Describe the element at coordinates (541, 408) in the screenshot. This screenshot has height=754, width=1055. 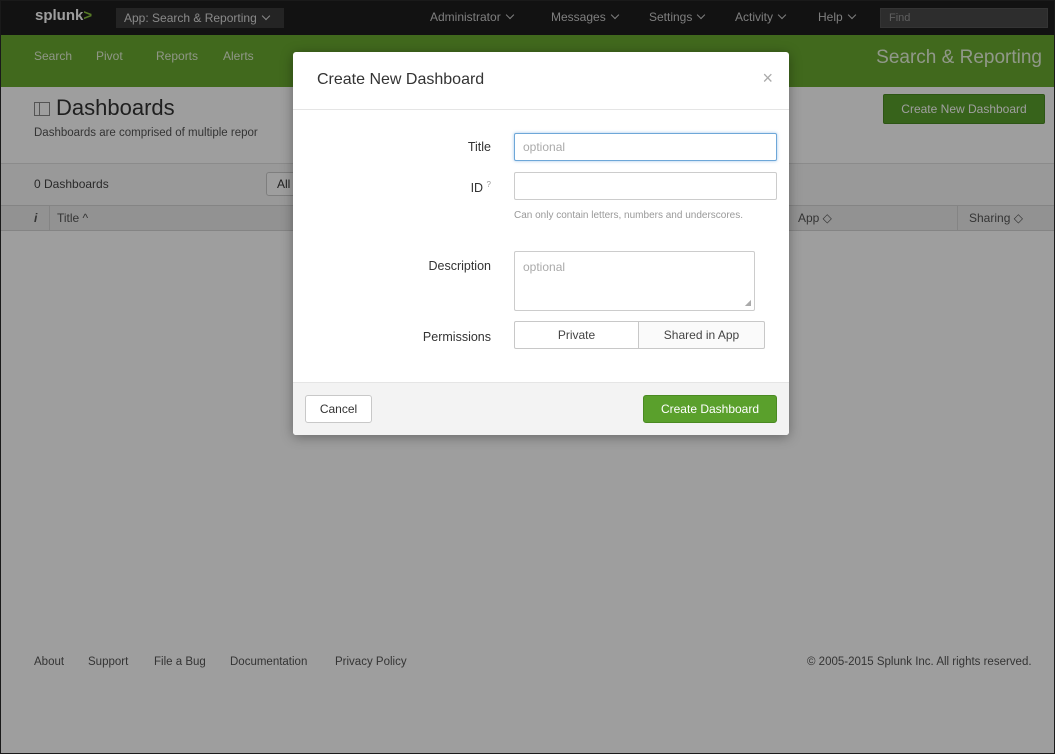
I see `modal-footer: Cancel Create Dashboard` at that location.